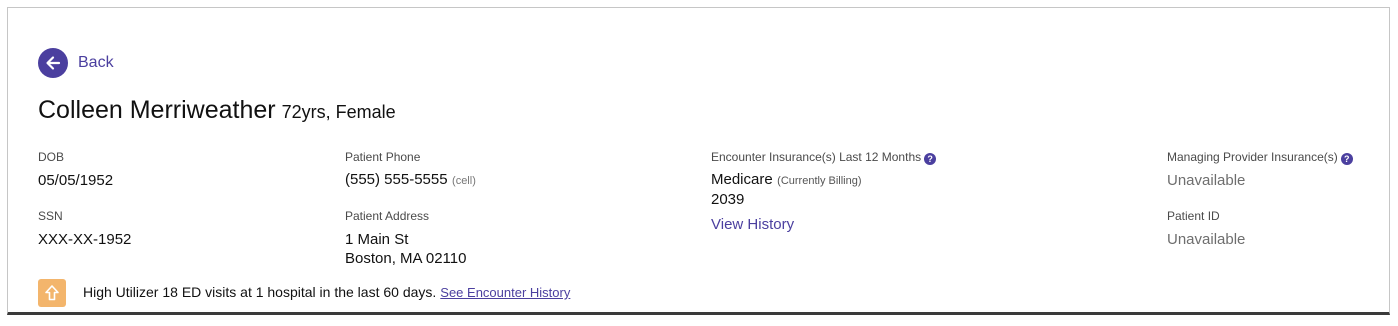 The image size is (1398, 326). I want to click on ssn-label: SSN, so click(50, 216).